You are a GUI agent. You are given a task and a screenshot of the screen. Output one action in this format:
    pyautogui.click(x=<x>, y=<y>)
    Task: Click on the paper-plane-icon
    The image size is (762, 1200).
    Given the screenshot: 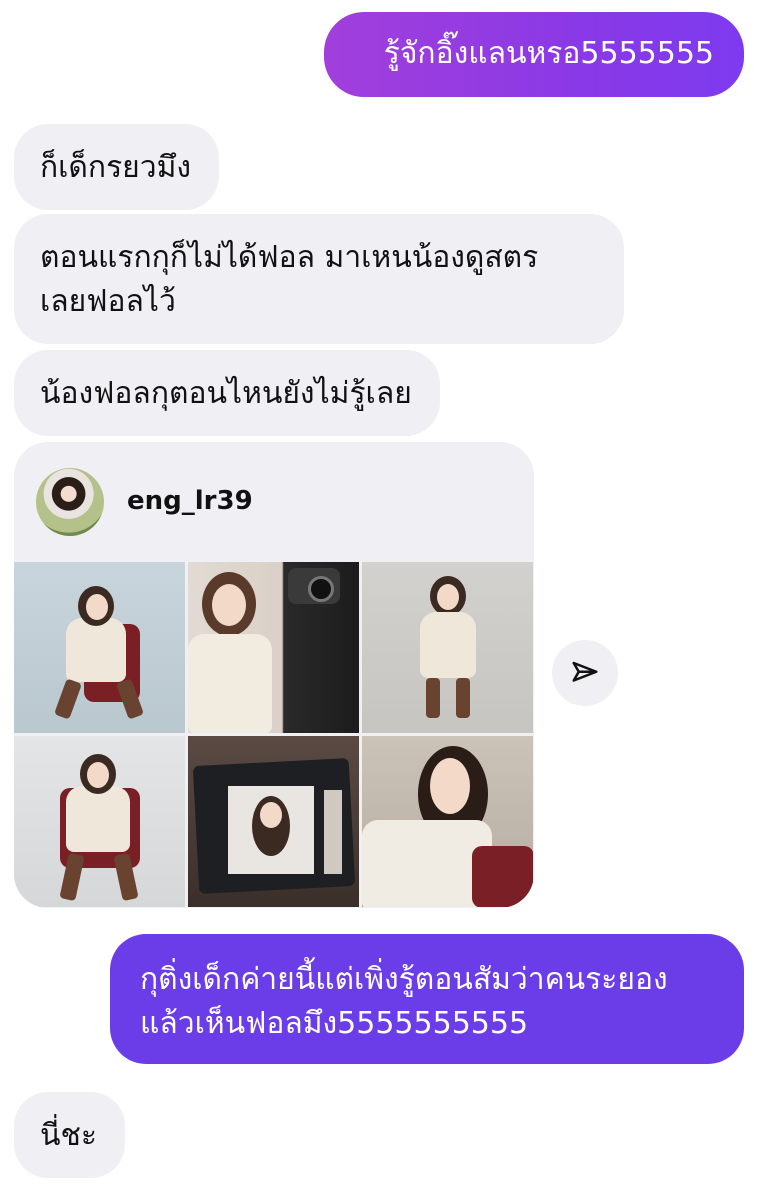 What is the action you would take?
    pyautogui.click(x=585, y=671)
    